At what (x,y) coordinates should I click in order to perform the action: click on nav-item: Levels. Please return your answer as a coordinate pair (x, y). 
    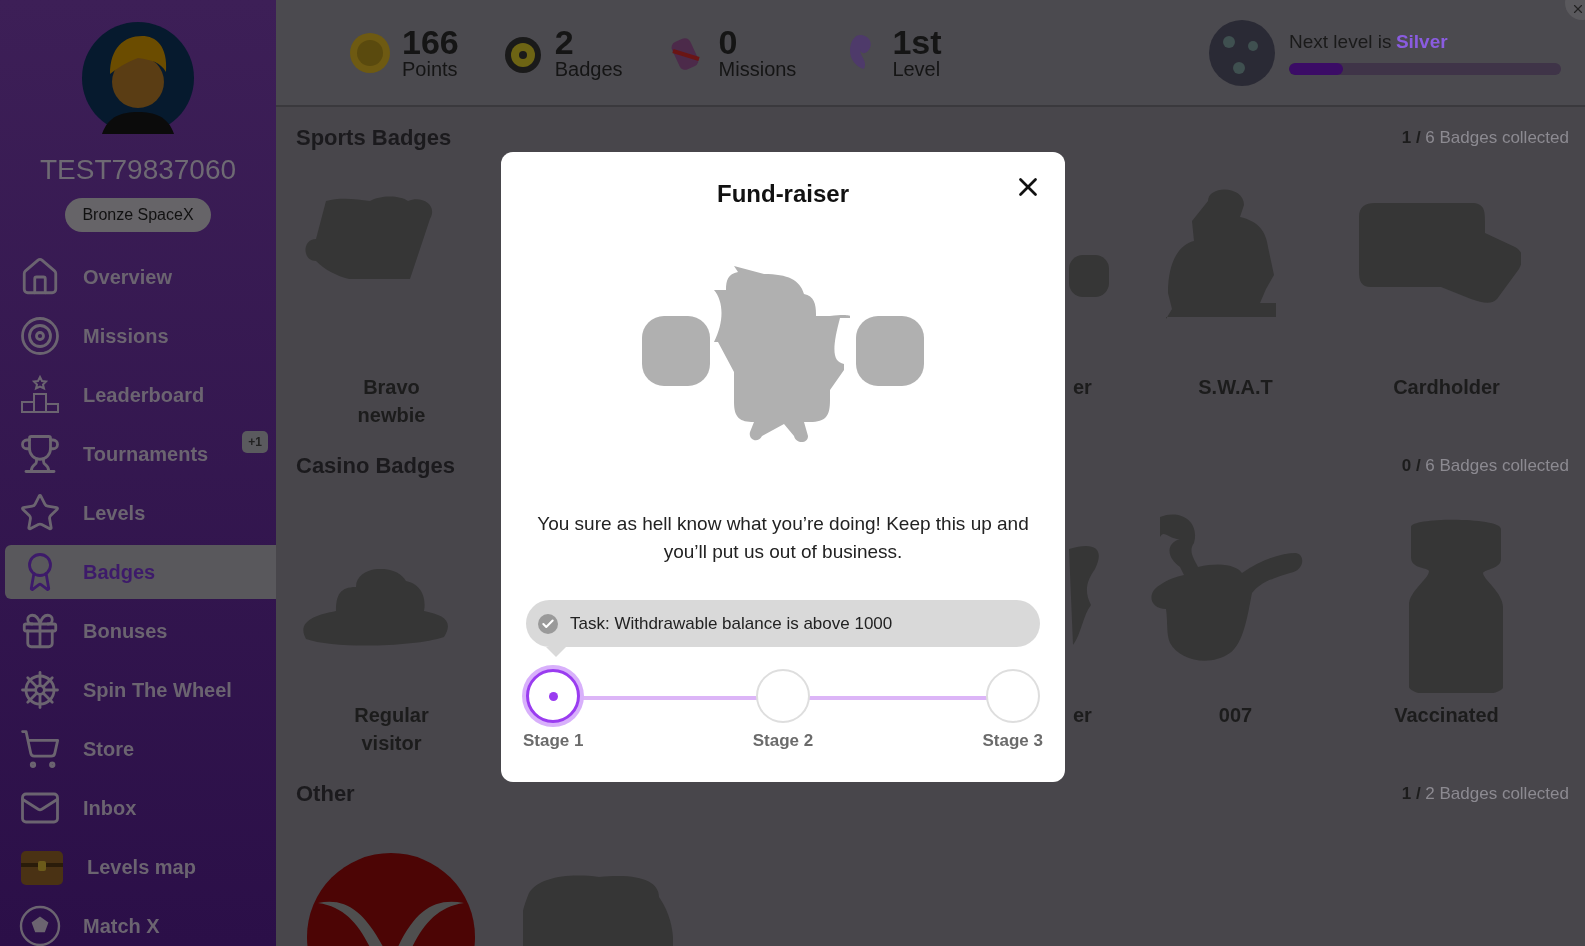
    Looking at the image, I should click on (140, 513).